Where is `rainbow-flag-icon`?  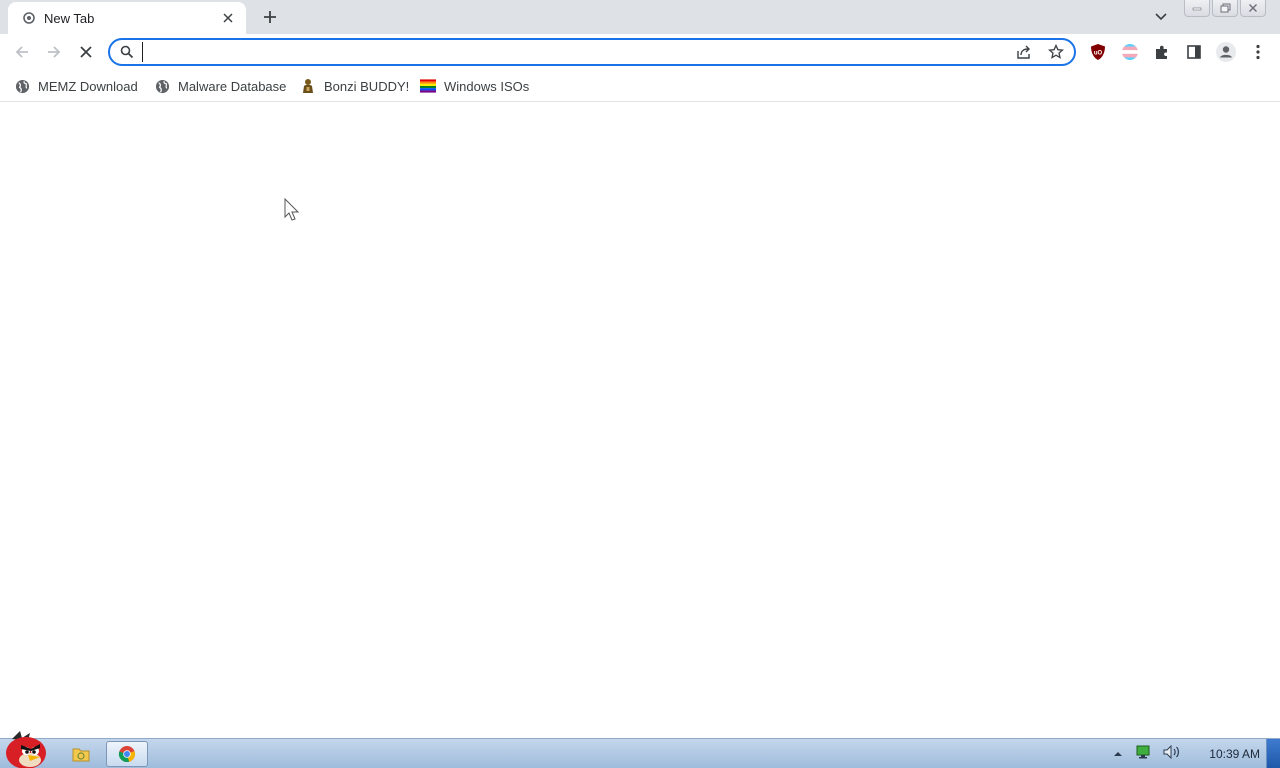
rainbow-flag-icon is located at coordinates (428, 86).